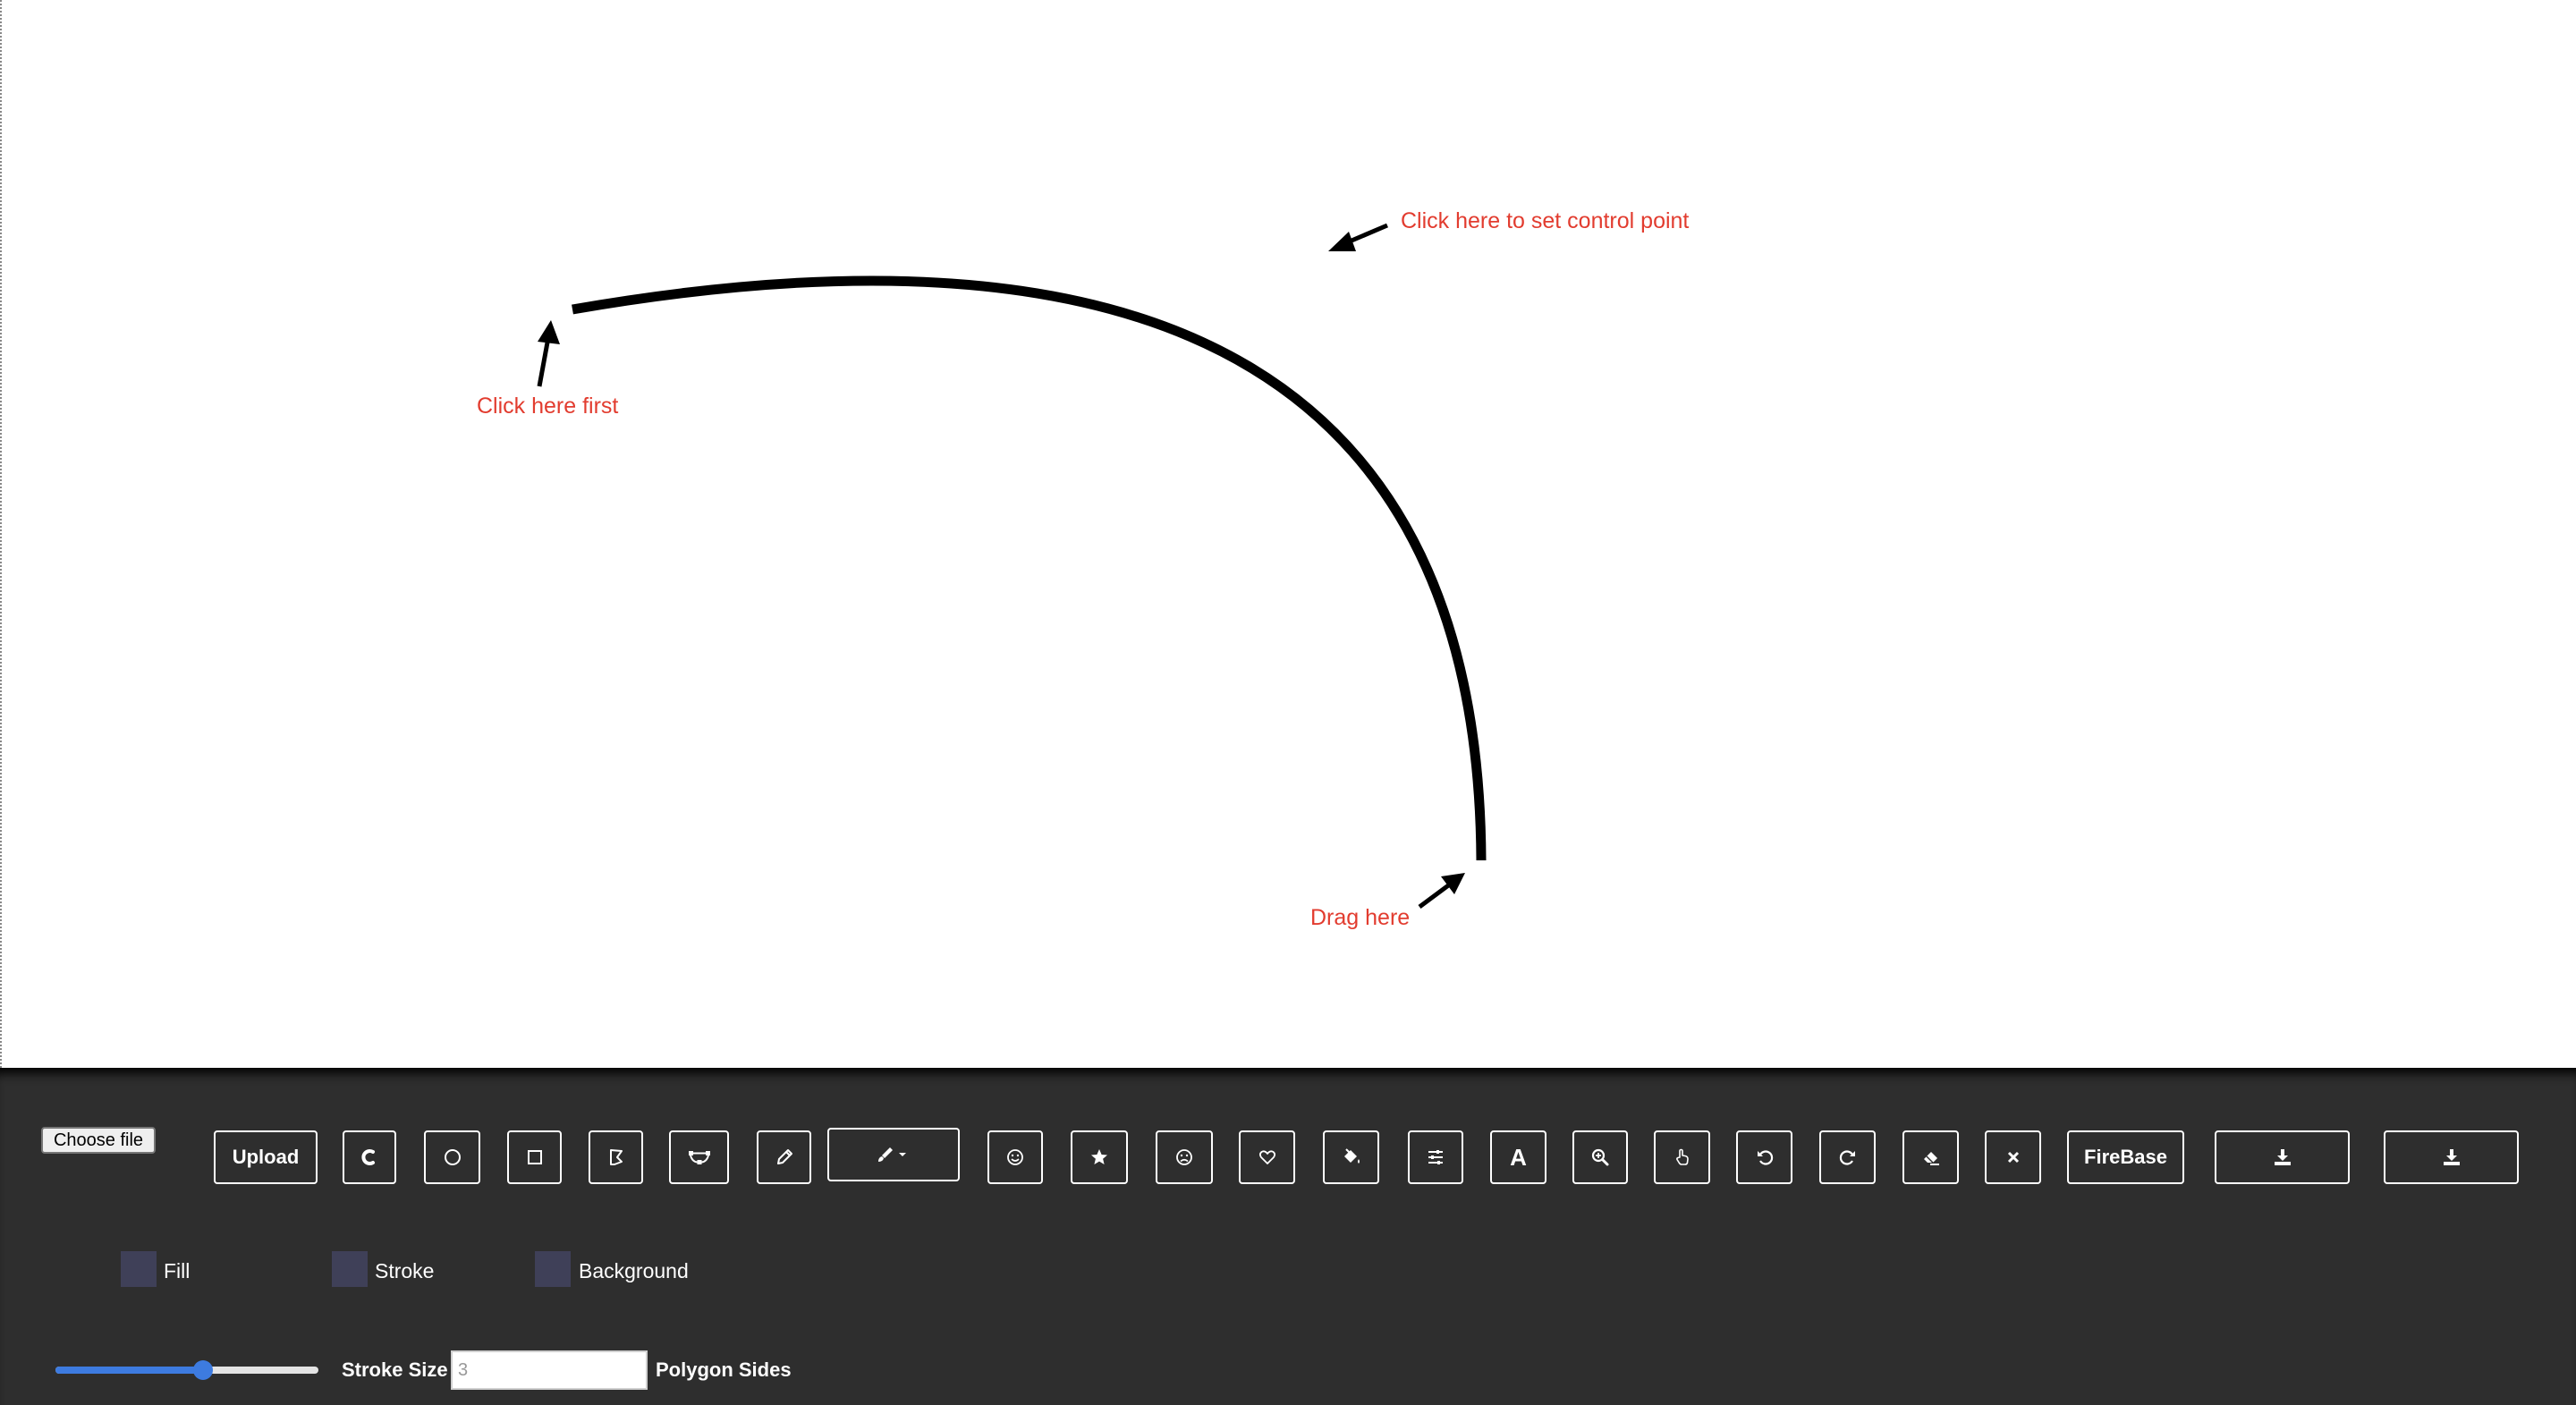 The width and height of the screenshot is (2576, 1405). I want to click on sliders-icon, so click(1435, 1157).